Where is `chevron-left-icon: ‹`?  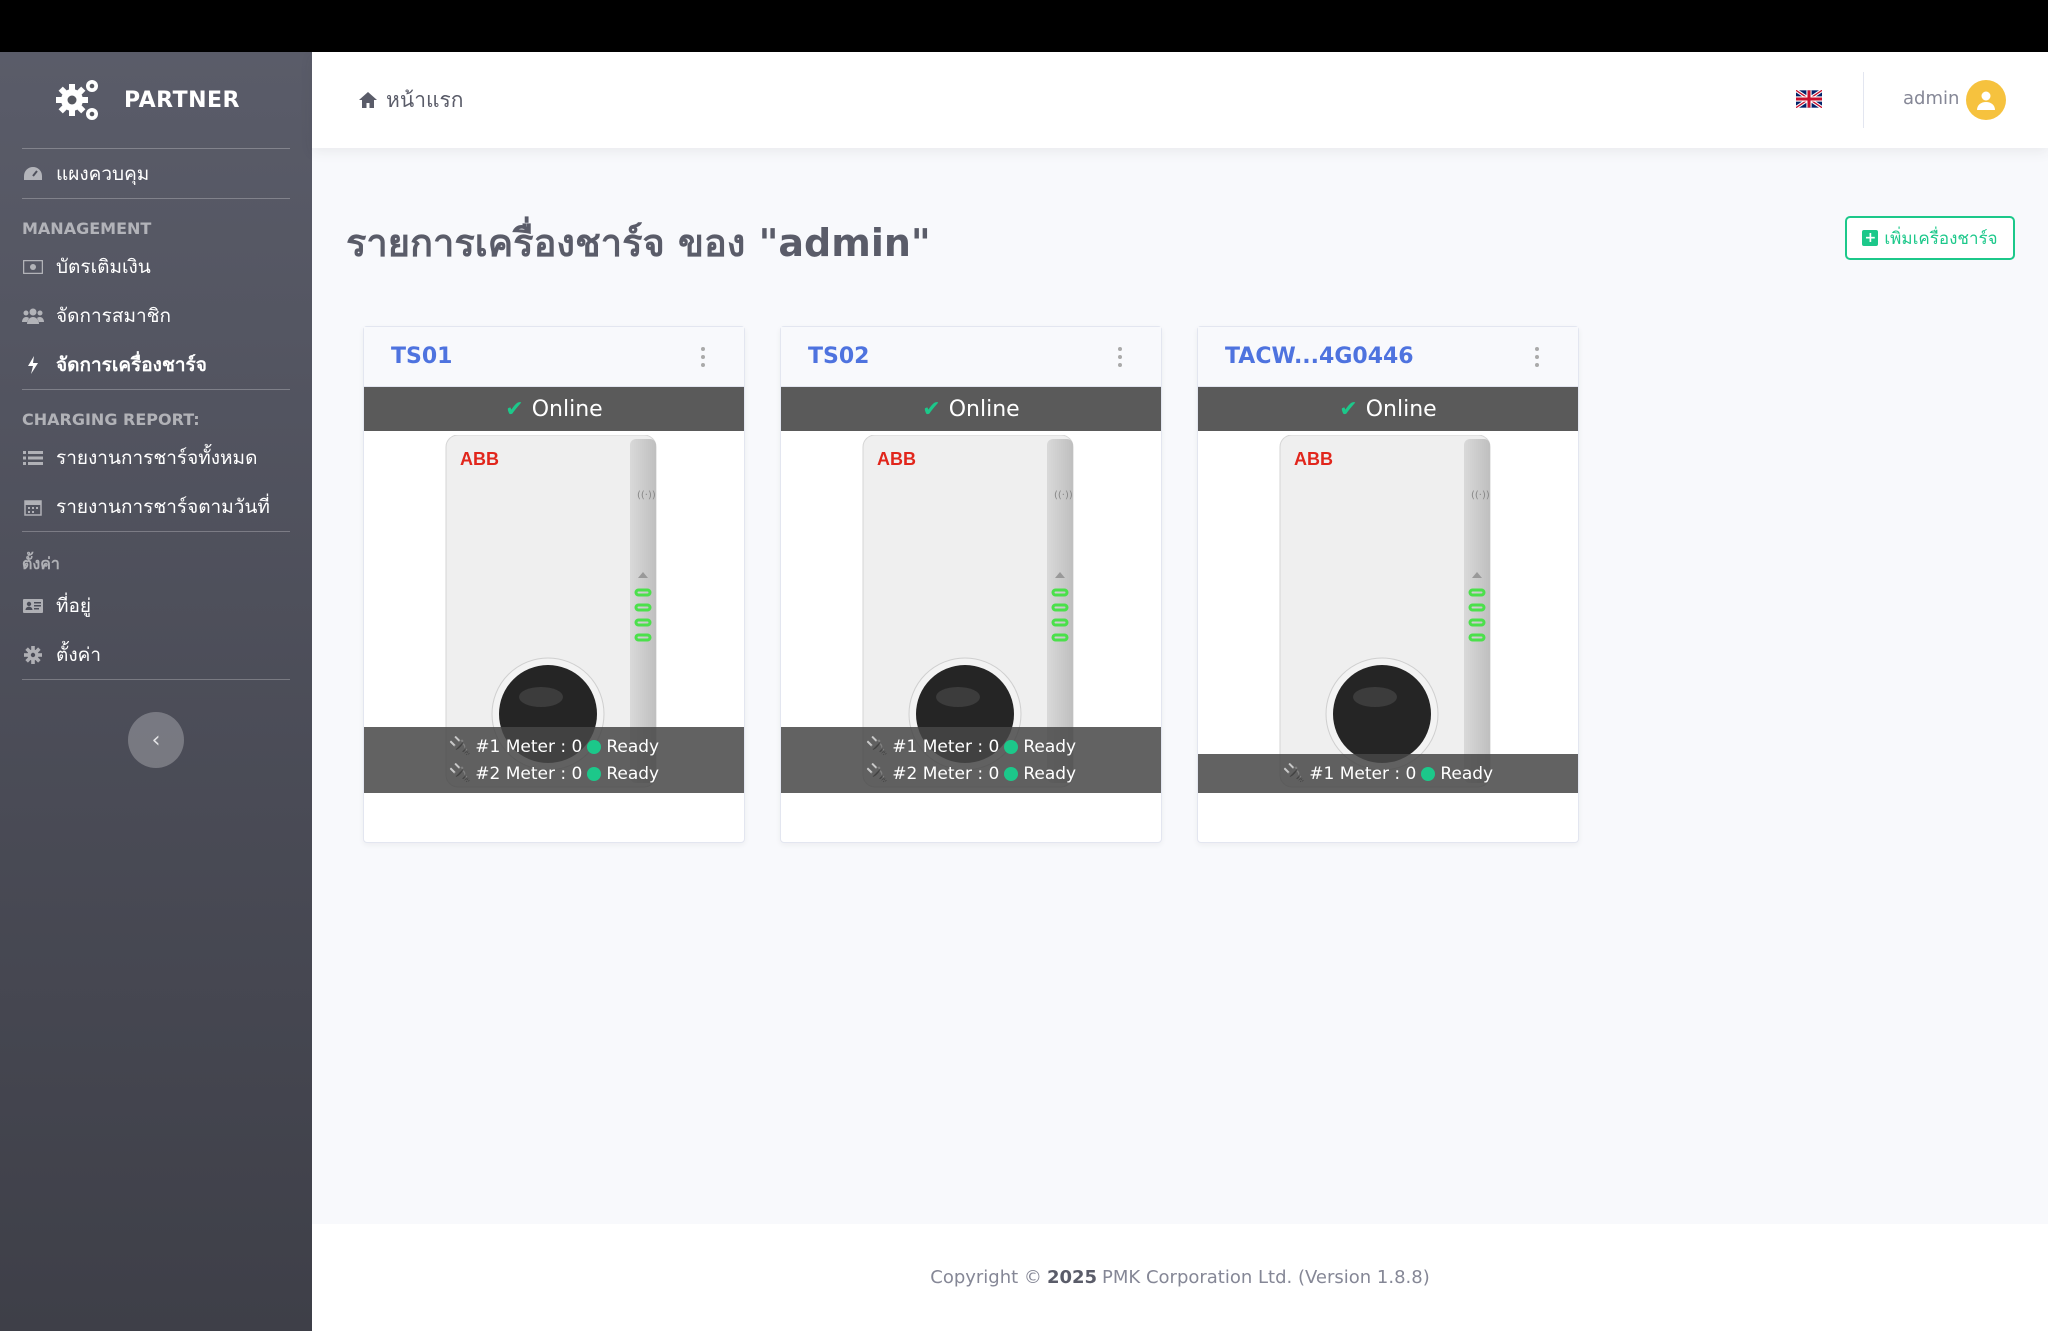 chevron-left-icon: ‹ is located at coordinates (156, 740).